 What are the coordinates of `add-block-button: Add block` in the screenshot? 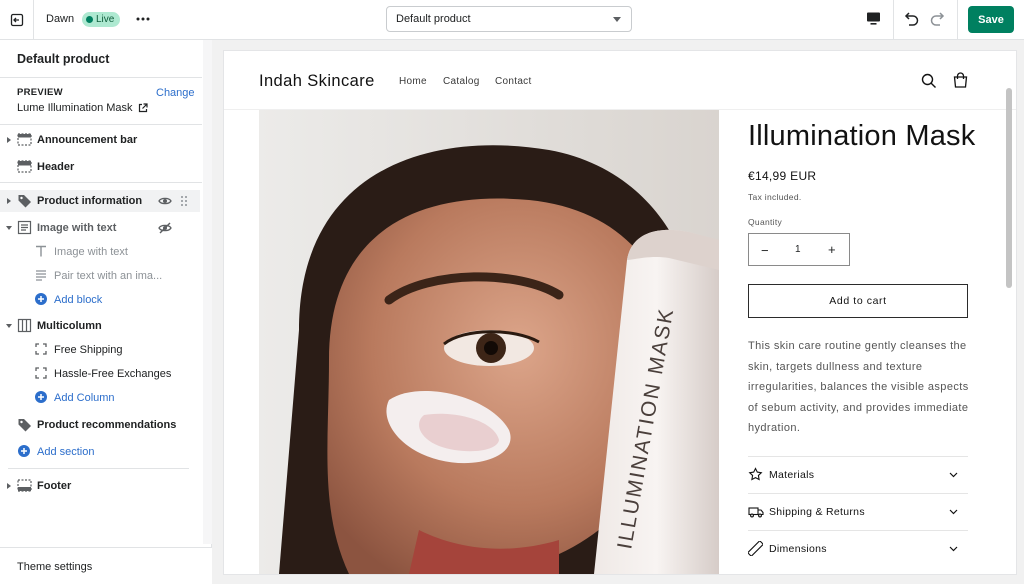 It's located at (100, 300).